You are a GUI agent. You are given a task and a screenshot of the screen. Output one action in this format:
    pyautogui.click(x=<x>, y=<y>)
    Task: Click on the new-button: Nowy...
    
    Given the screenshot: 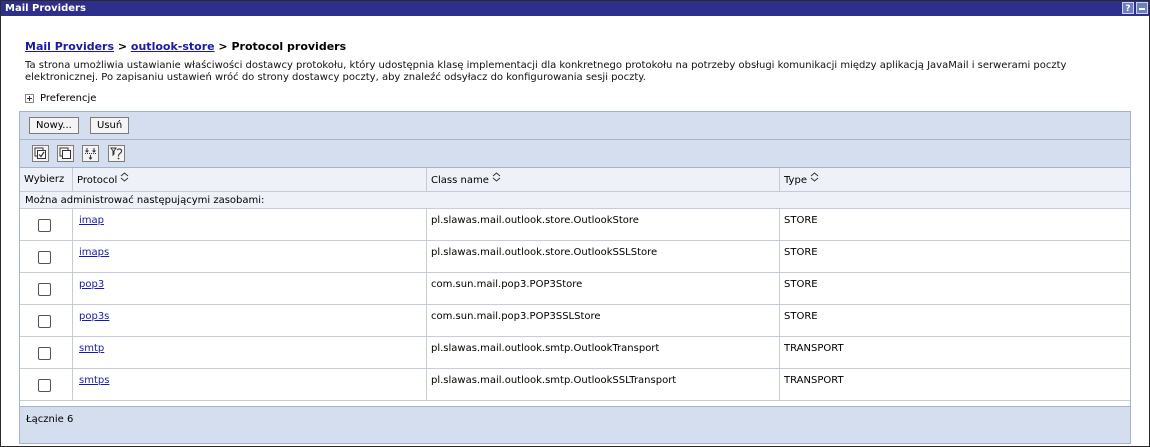 What is the action you would take?
    pyautogui.click(x=54, y=125)
    